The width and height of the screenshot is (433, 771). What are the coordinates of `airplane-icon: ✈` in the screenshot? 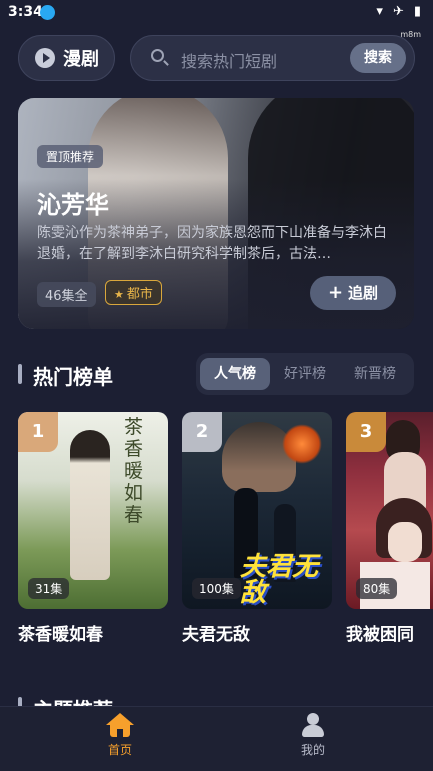 It's located at (398, 11).